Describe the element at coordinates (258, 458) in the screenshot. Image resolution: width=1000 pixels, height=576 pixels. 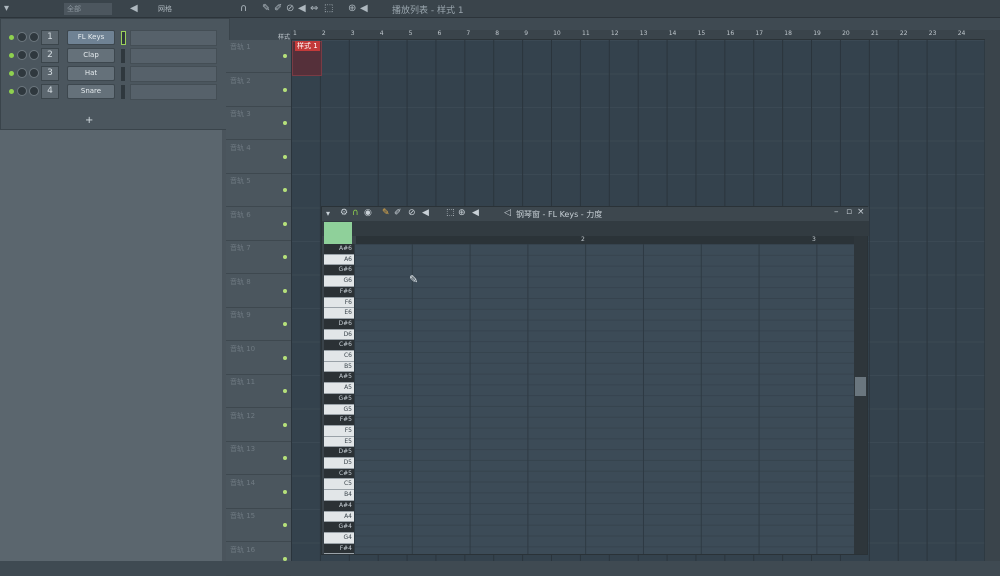
I see `track-label: 音轨 13` at that location.